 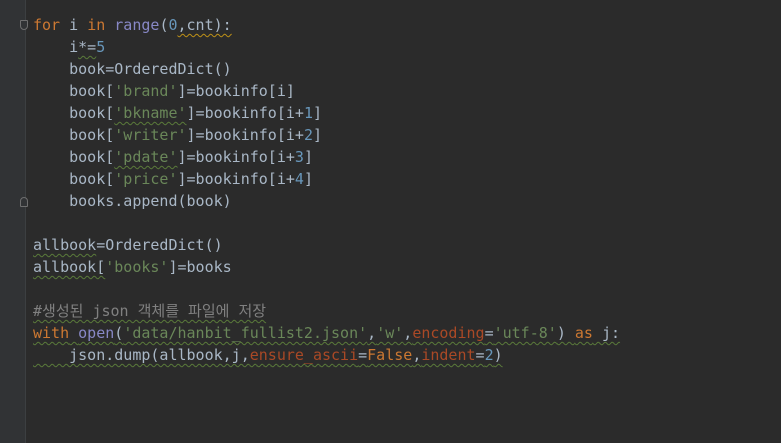 What do you see at coordinates (146, 91) in the screenshot?
I see `string-literal: 'brand'` at bounding box center [146, 91].